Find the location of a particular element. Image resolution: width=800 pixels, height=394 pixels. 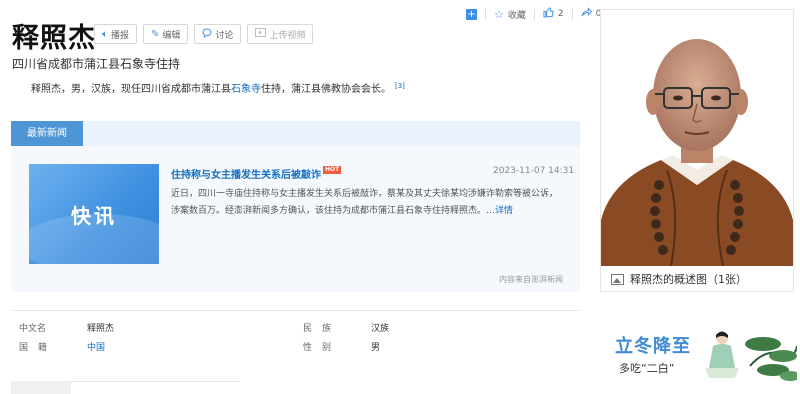

news-date: 2023-11-07 14:31 is located at coordinates (534, 171).